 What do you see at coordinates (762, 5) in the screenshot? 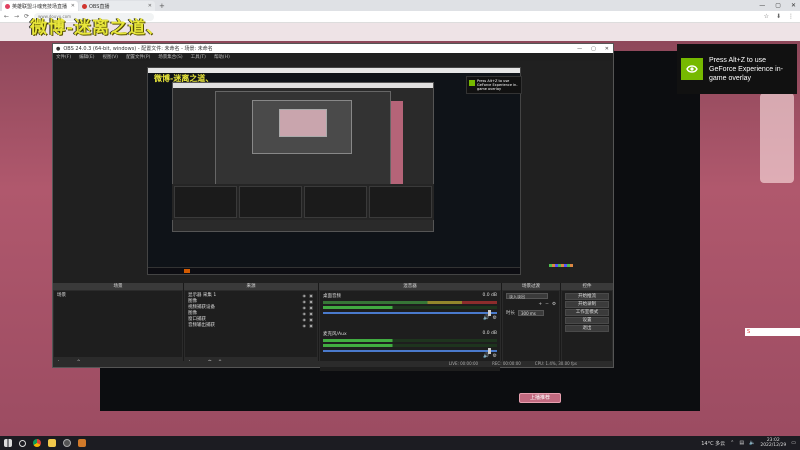
I see `minimize-button: —` at bounding box center [762, 5].